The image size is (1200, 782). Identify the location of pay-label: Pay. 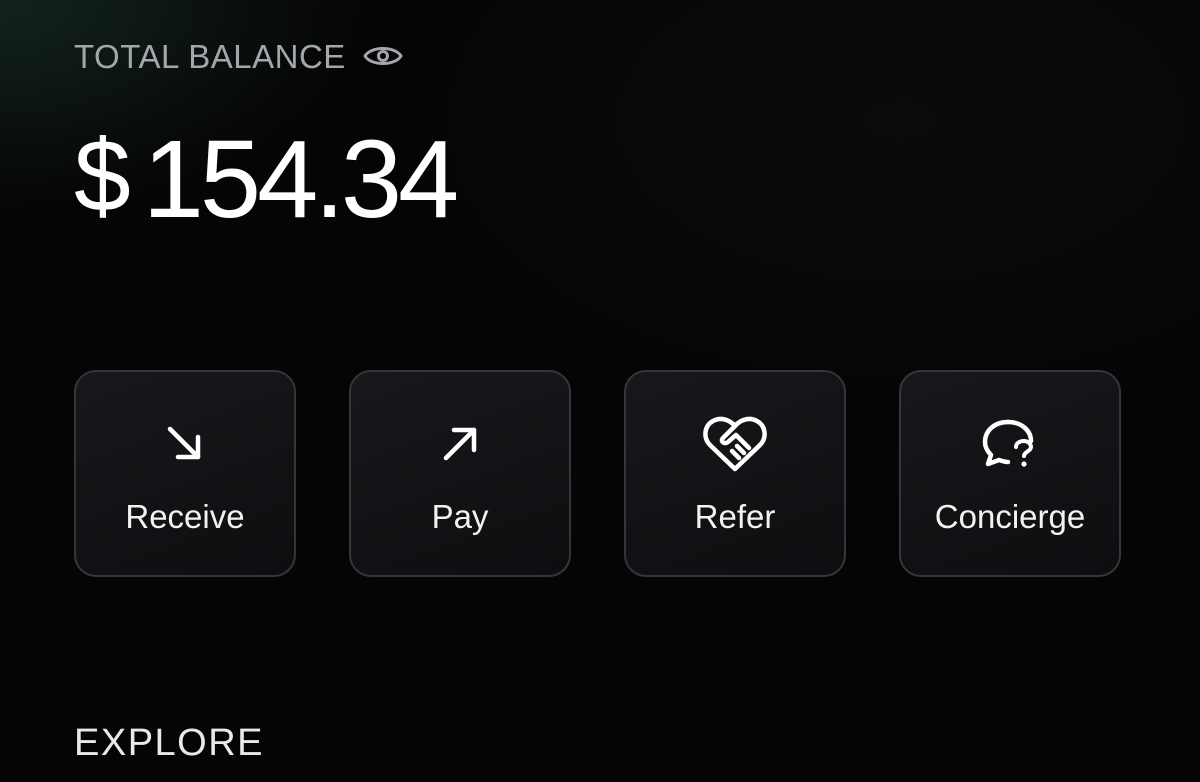
(460, 516).